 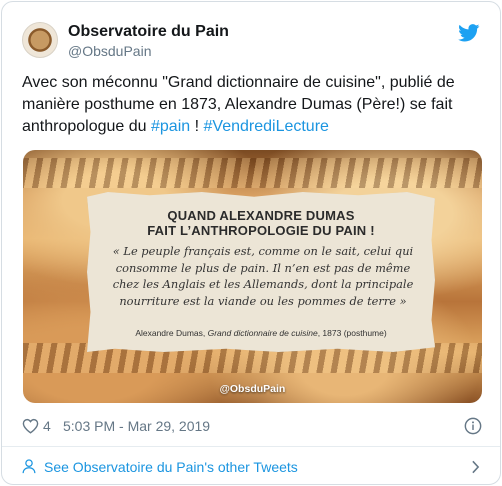 What do you see at coordinates (171, 467) in the screenshot?
I see `see-more-tweets-label: See Observatoire du Pain's other Tweets` at bounding box center [171, 467].